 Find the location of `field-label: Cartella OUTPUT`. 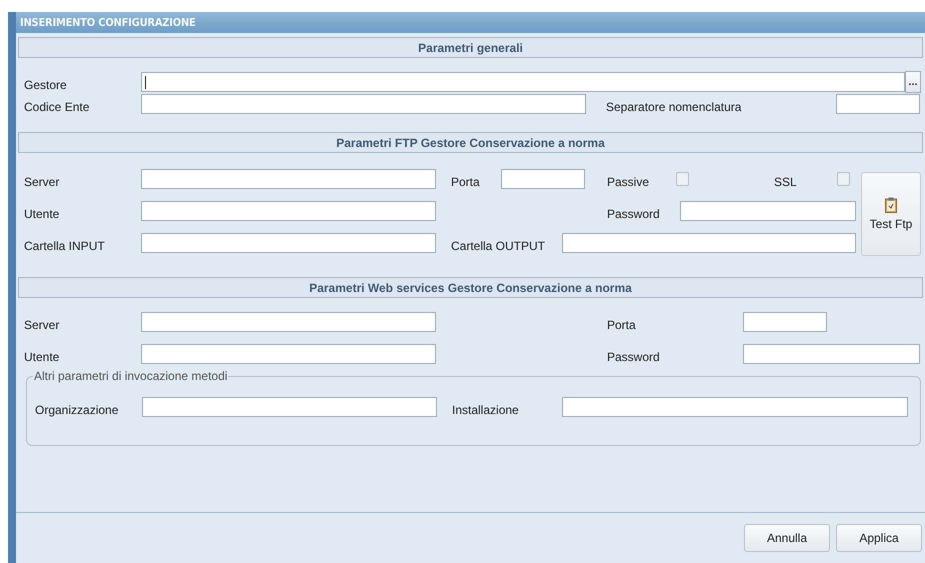

field-label: Cartella OUTPUT is located at coordinates (498, 245).